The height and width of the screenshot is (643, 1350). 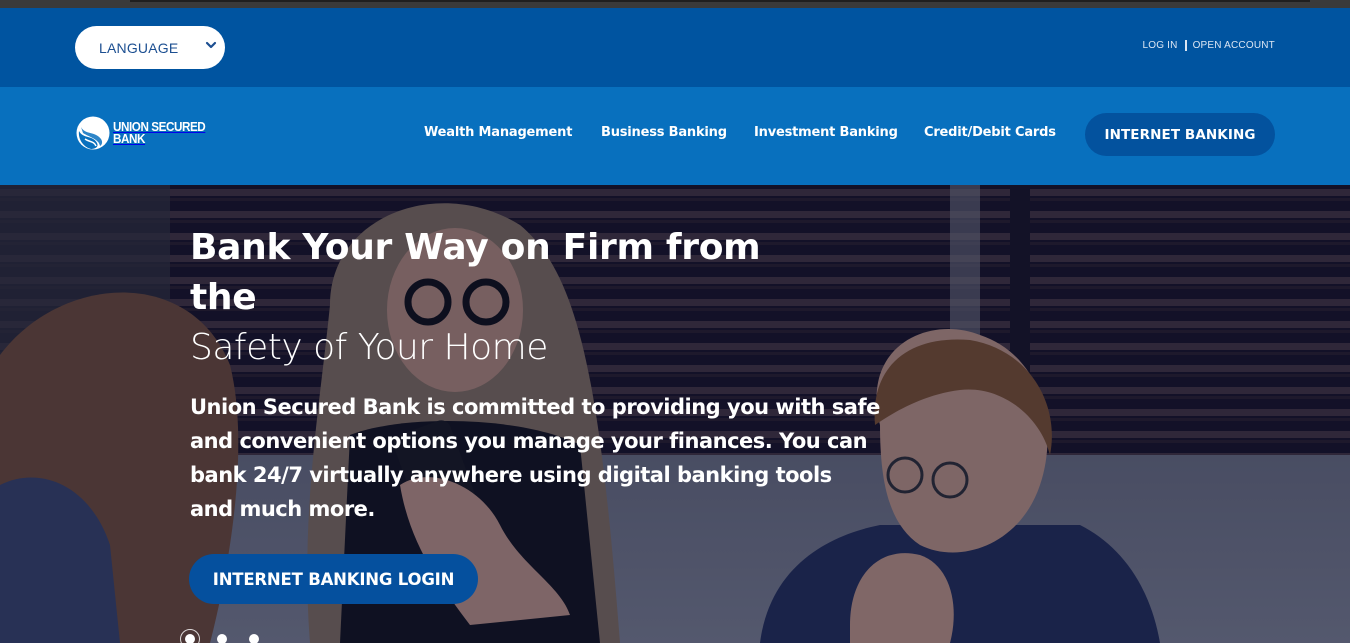 I want to click on nav-link-business-banking: Business Banking, so click(x=664, y=132).